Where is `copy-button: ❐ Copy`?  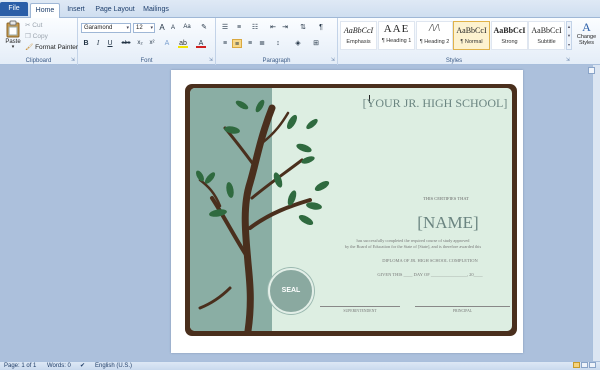 copy-button: ❐ Copy is located at coordinates (36, 36).